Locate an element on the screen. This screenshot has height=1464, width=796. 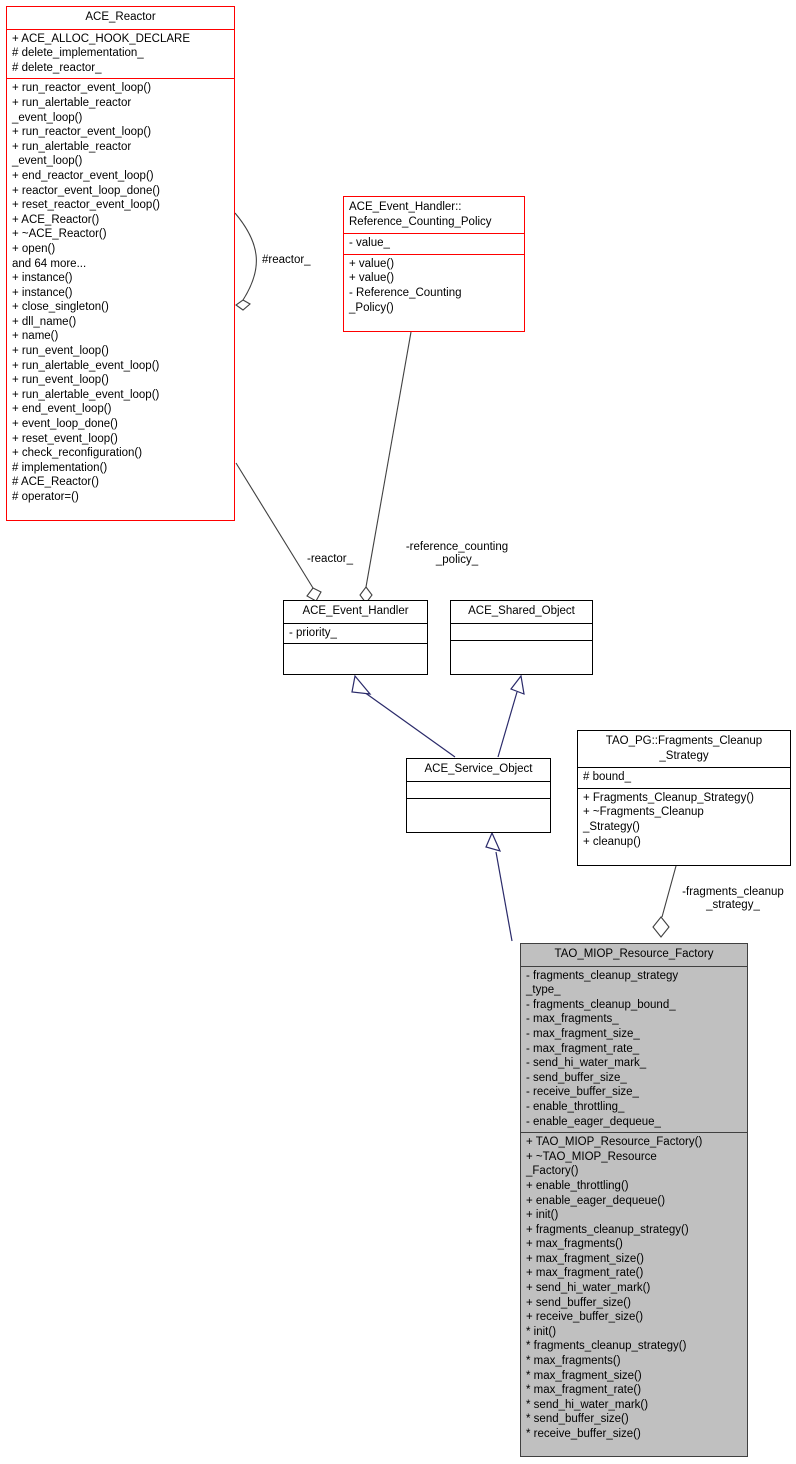
edge-reactor-to-event-handler is located at coordinates (274, 525).